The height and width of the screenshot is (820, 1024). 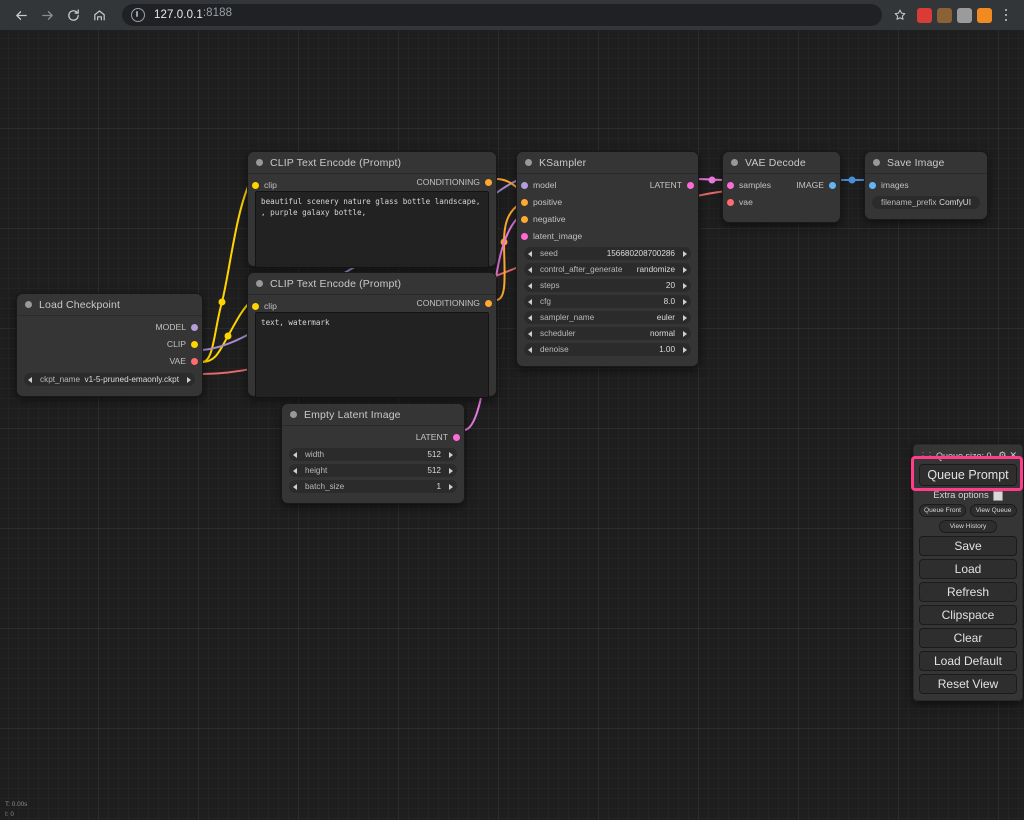 I want to click on port-image-out, so click(x=832, y=185).